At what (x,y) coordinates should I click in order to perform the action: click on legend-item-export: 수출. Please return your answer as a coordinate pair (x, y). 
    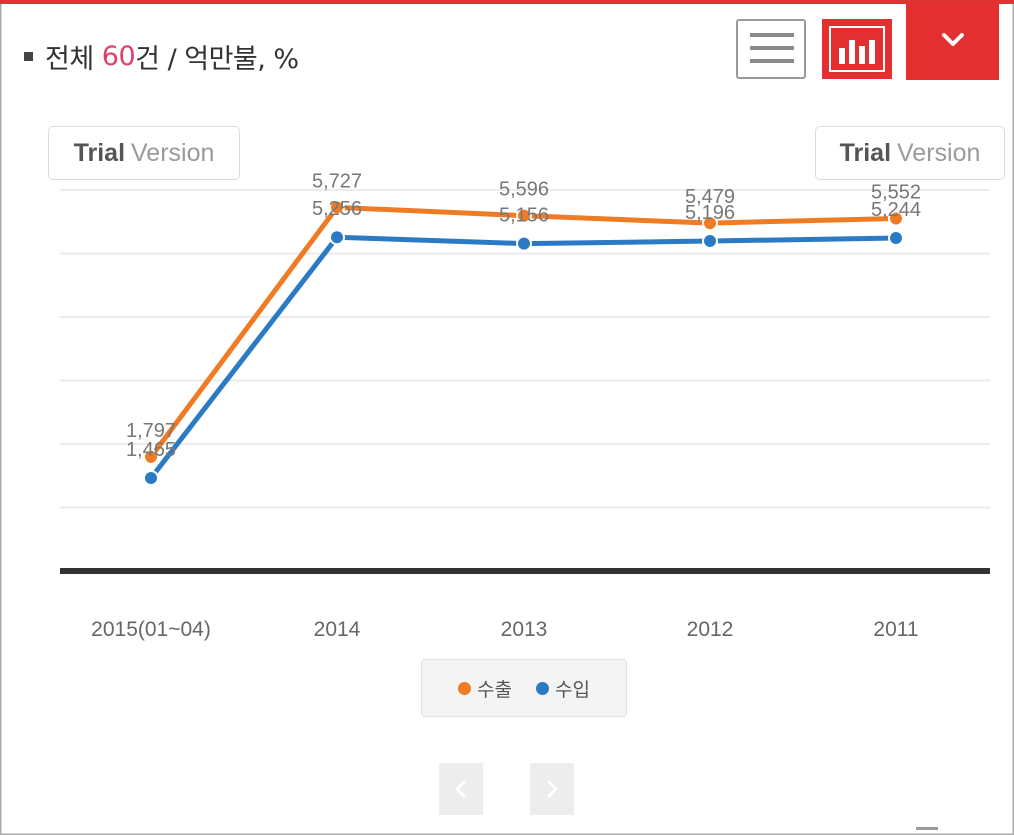
    Looking at the image, I should click on (485, 688).